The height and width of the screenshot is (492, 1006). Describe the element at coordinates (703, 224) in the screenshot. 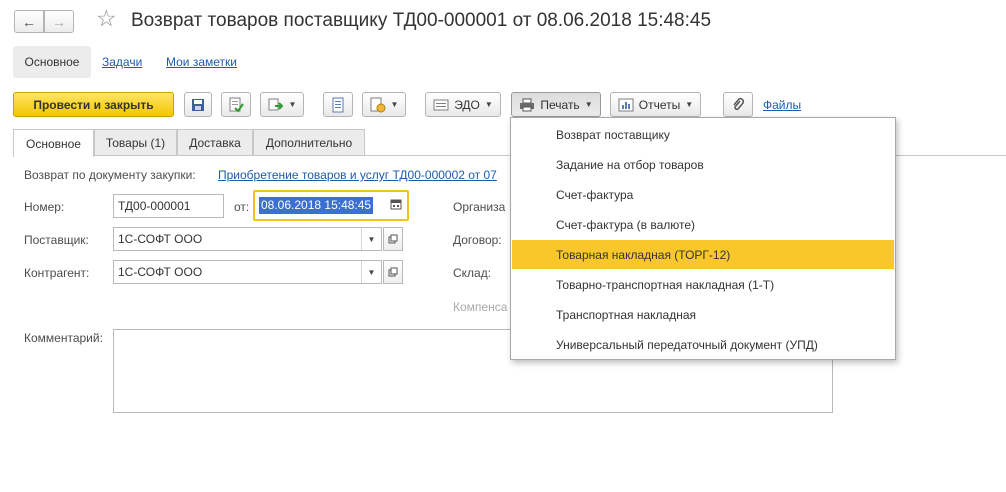

I see `print-menu-item-invoice-currency: Счет-фактура (в валюте)` at that location.